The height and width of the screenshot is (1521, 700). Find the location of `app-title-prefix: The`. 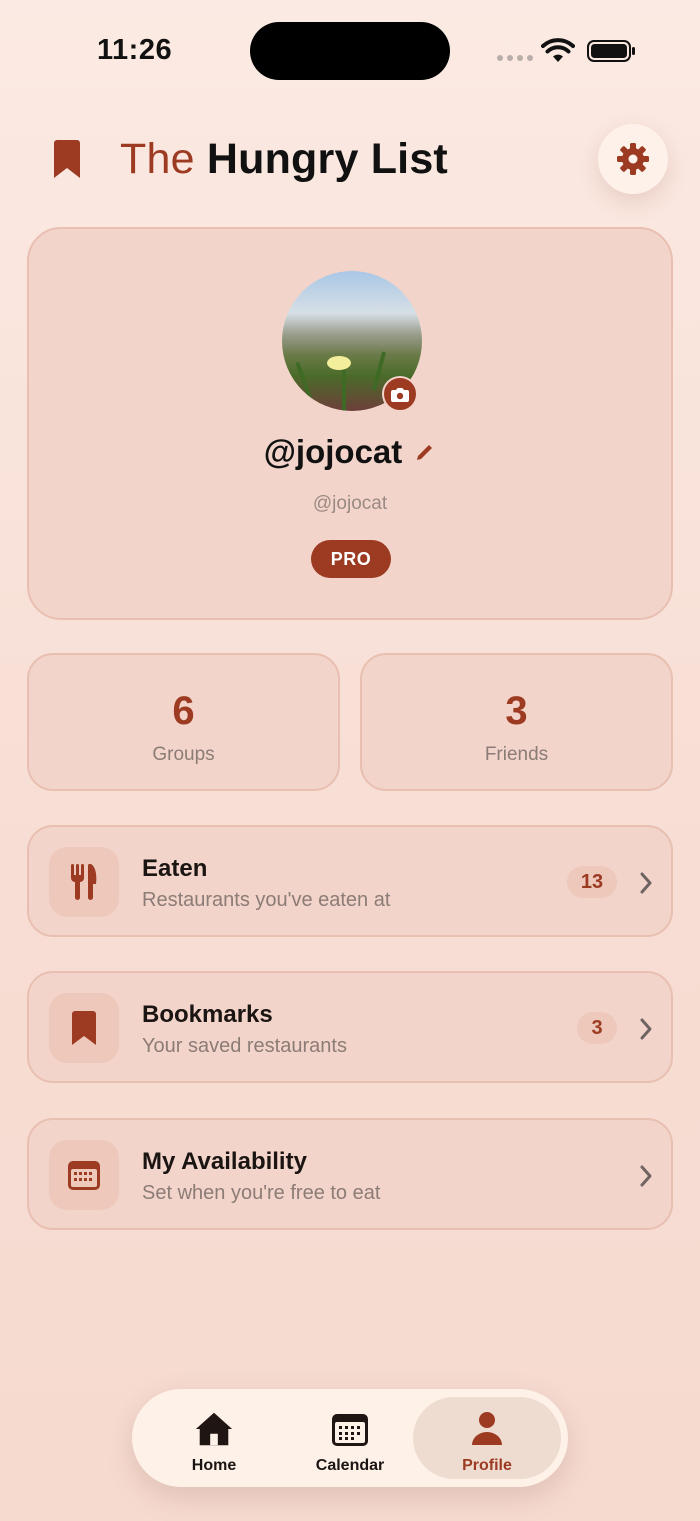

app-title-prefix: The is located at coordinates (157, 159).